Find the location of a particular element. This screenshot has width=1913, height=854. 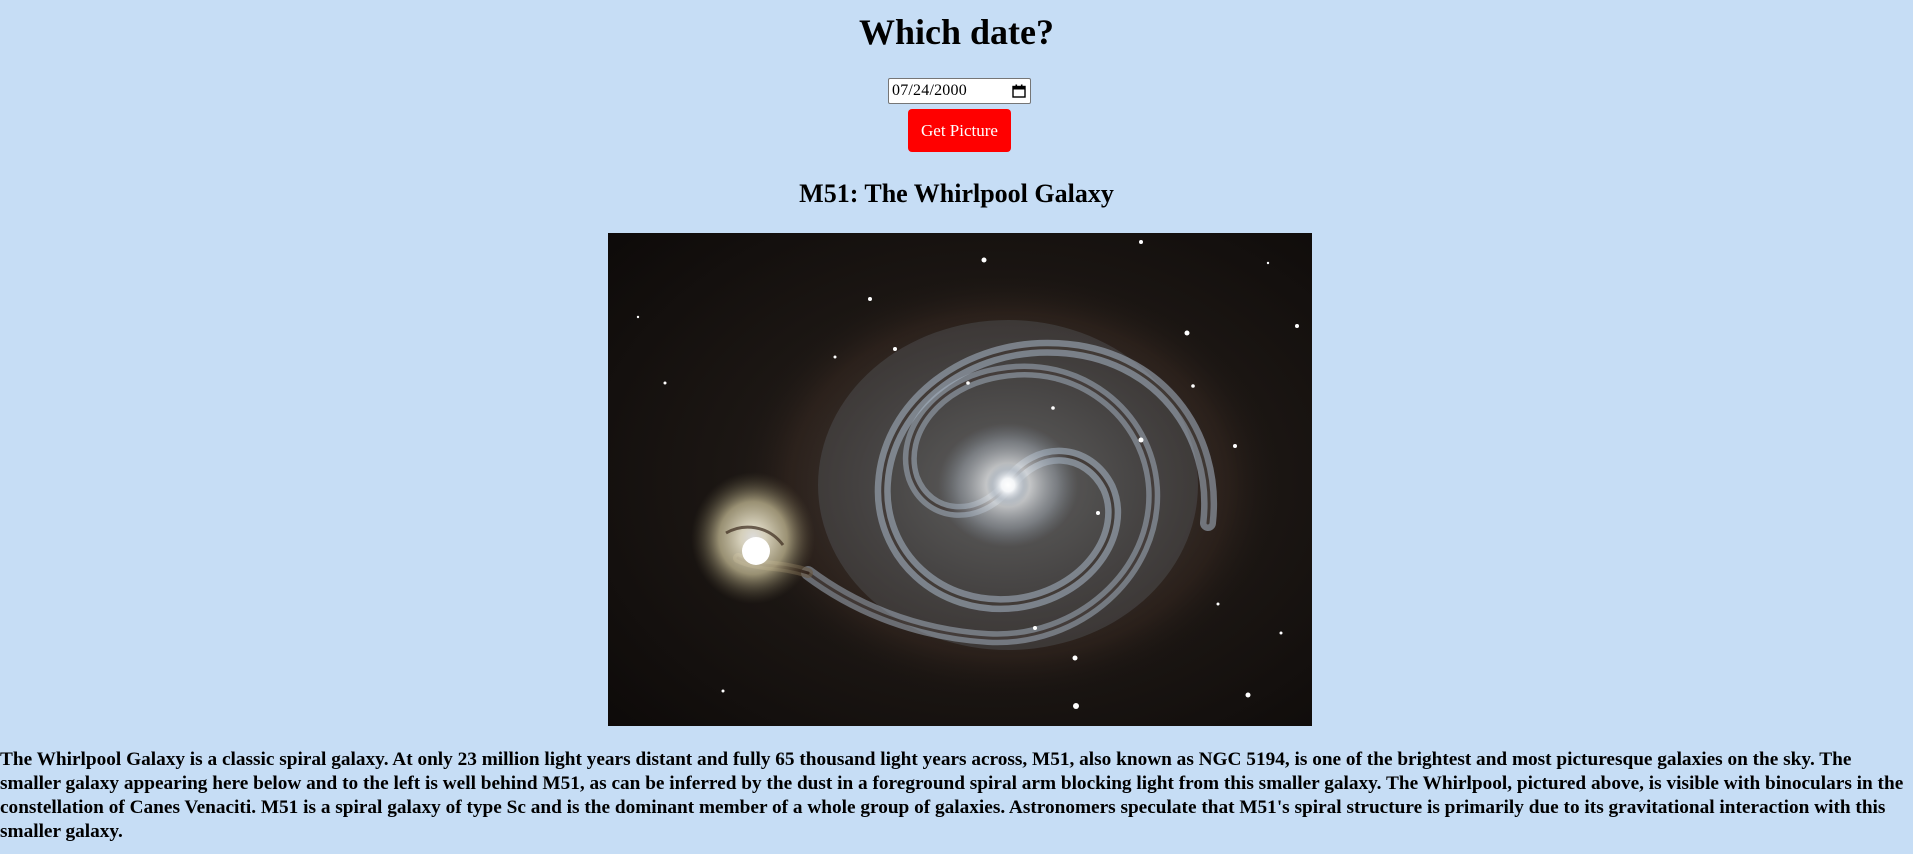

page-title: Which date? is located at coordinates (956, 32).